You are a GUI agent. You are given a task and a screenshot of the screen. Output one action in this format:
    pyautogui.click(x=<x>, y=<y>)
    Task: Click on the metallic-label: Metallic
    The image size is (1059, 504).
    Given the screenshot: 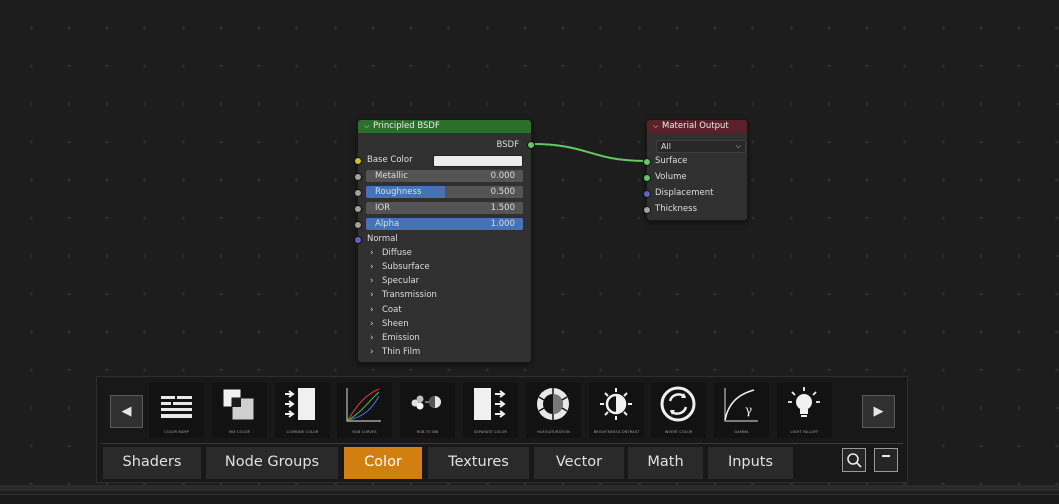 What is the action you would take?
    pyautogui.click(x=391, y=176)
    